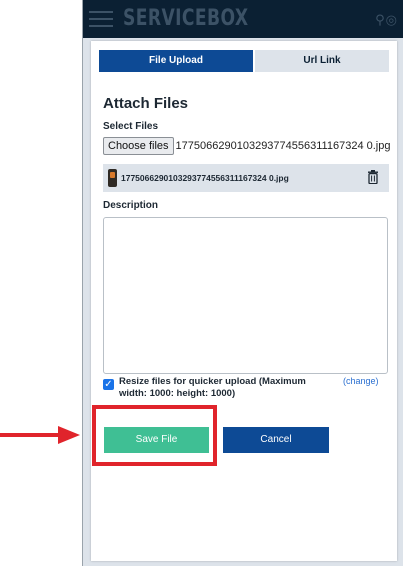 The height and width of the screenshot is (566, 403). Describe the element at coordinates (69, 435) in the screenshot. I see `annotation-arrow-icon` at that location.